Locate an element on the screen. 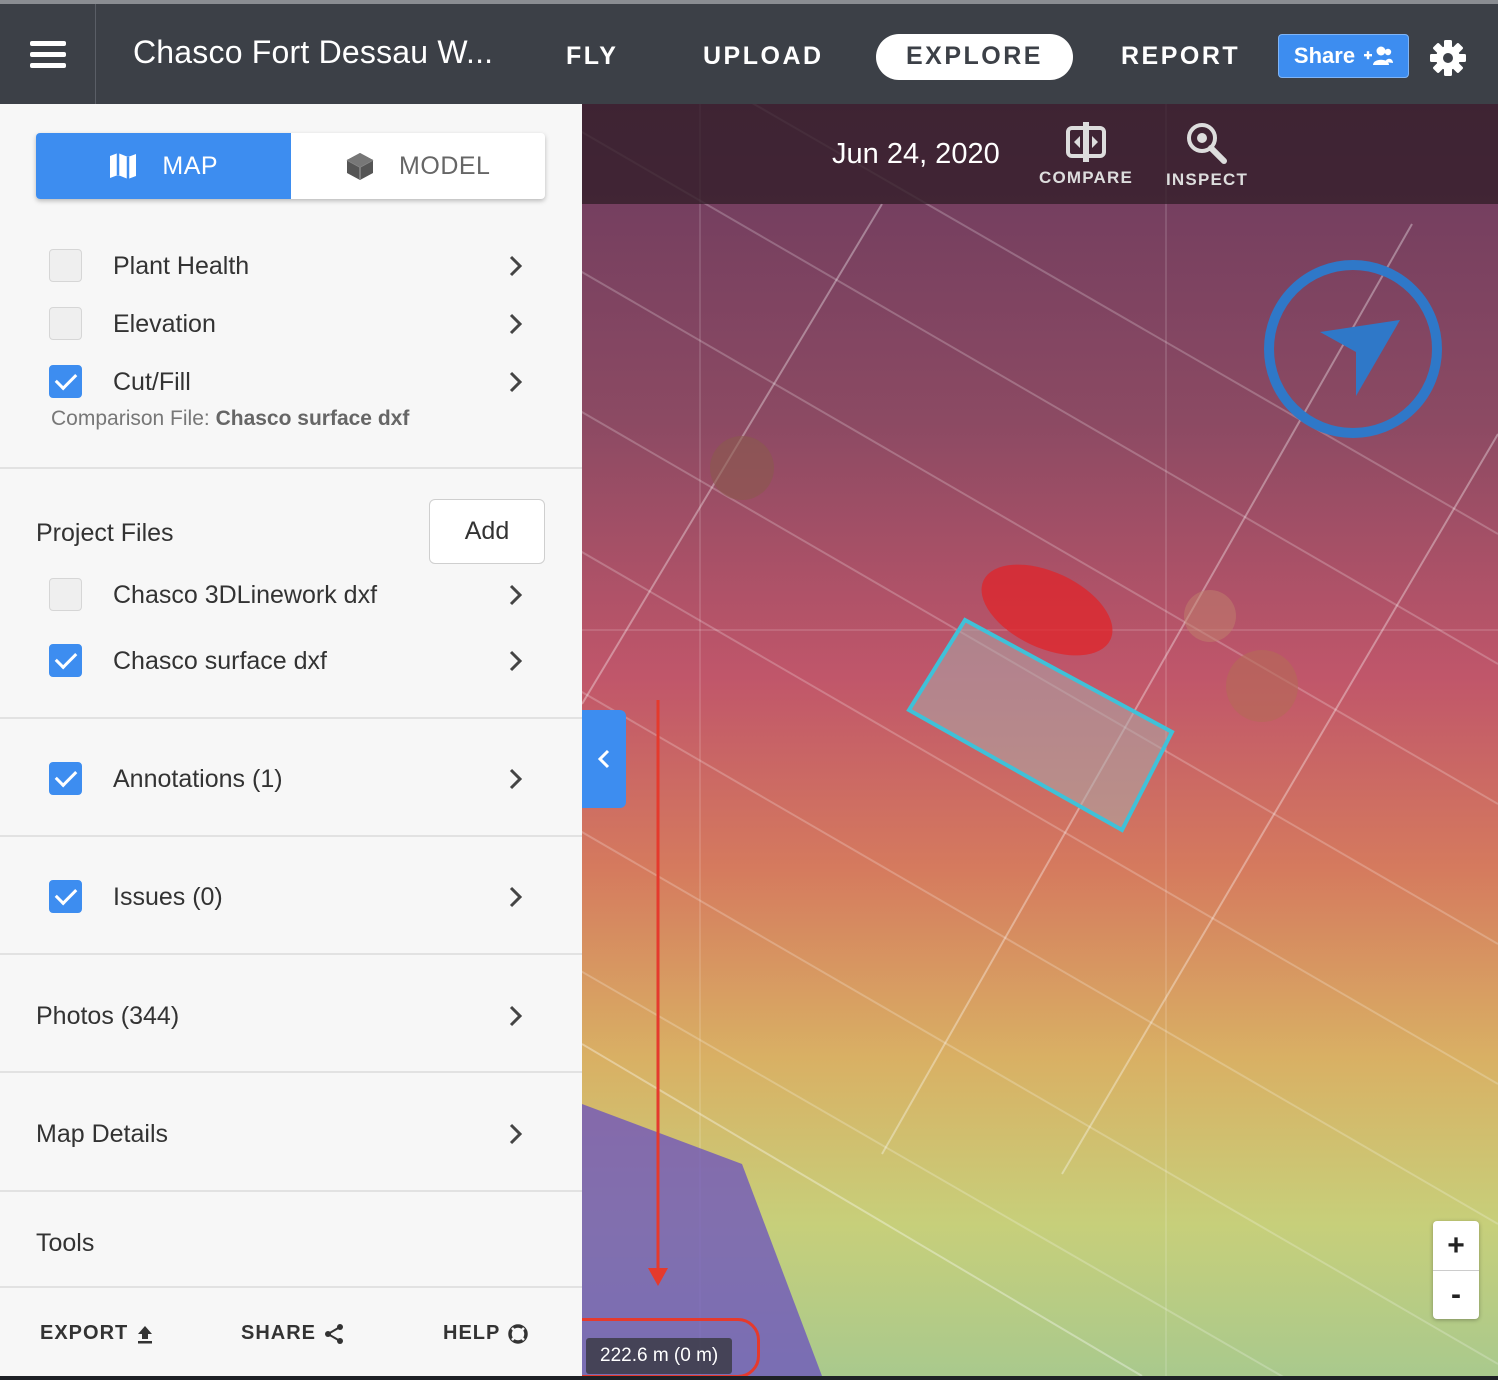 The width and height of the screenshot is (1498, 1380). collapse-sidebar-button is located at coordinates (604, 759).